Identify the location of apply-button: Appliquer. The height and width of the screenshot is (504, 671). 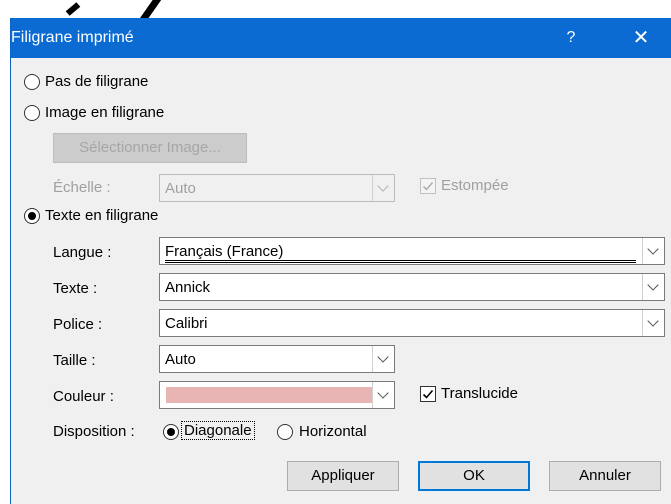
(343, 476).